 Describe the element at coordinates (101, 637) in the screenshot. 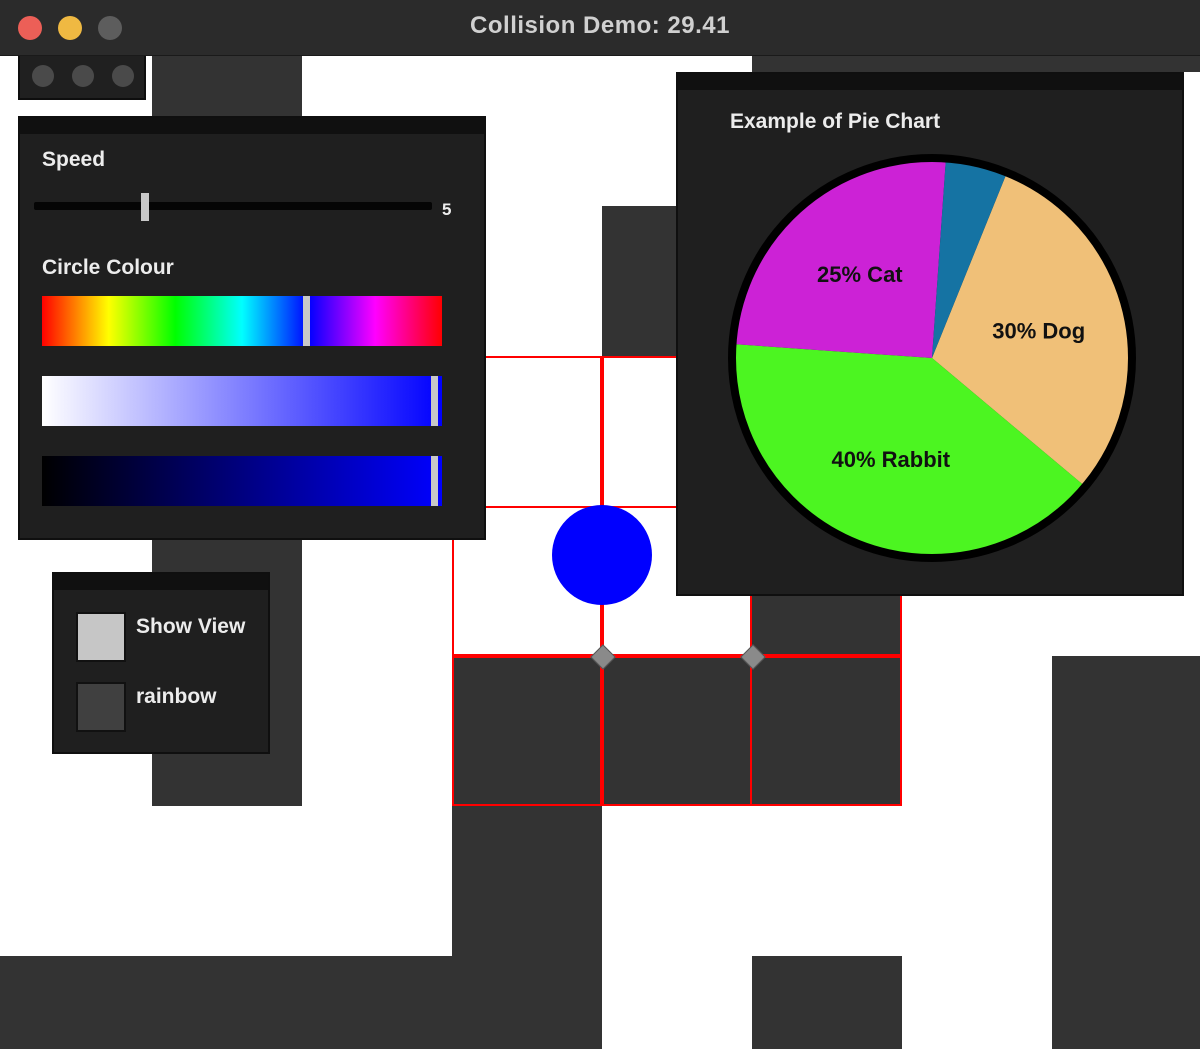

I see `show-view-checkbox` at that location.